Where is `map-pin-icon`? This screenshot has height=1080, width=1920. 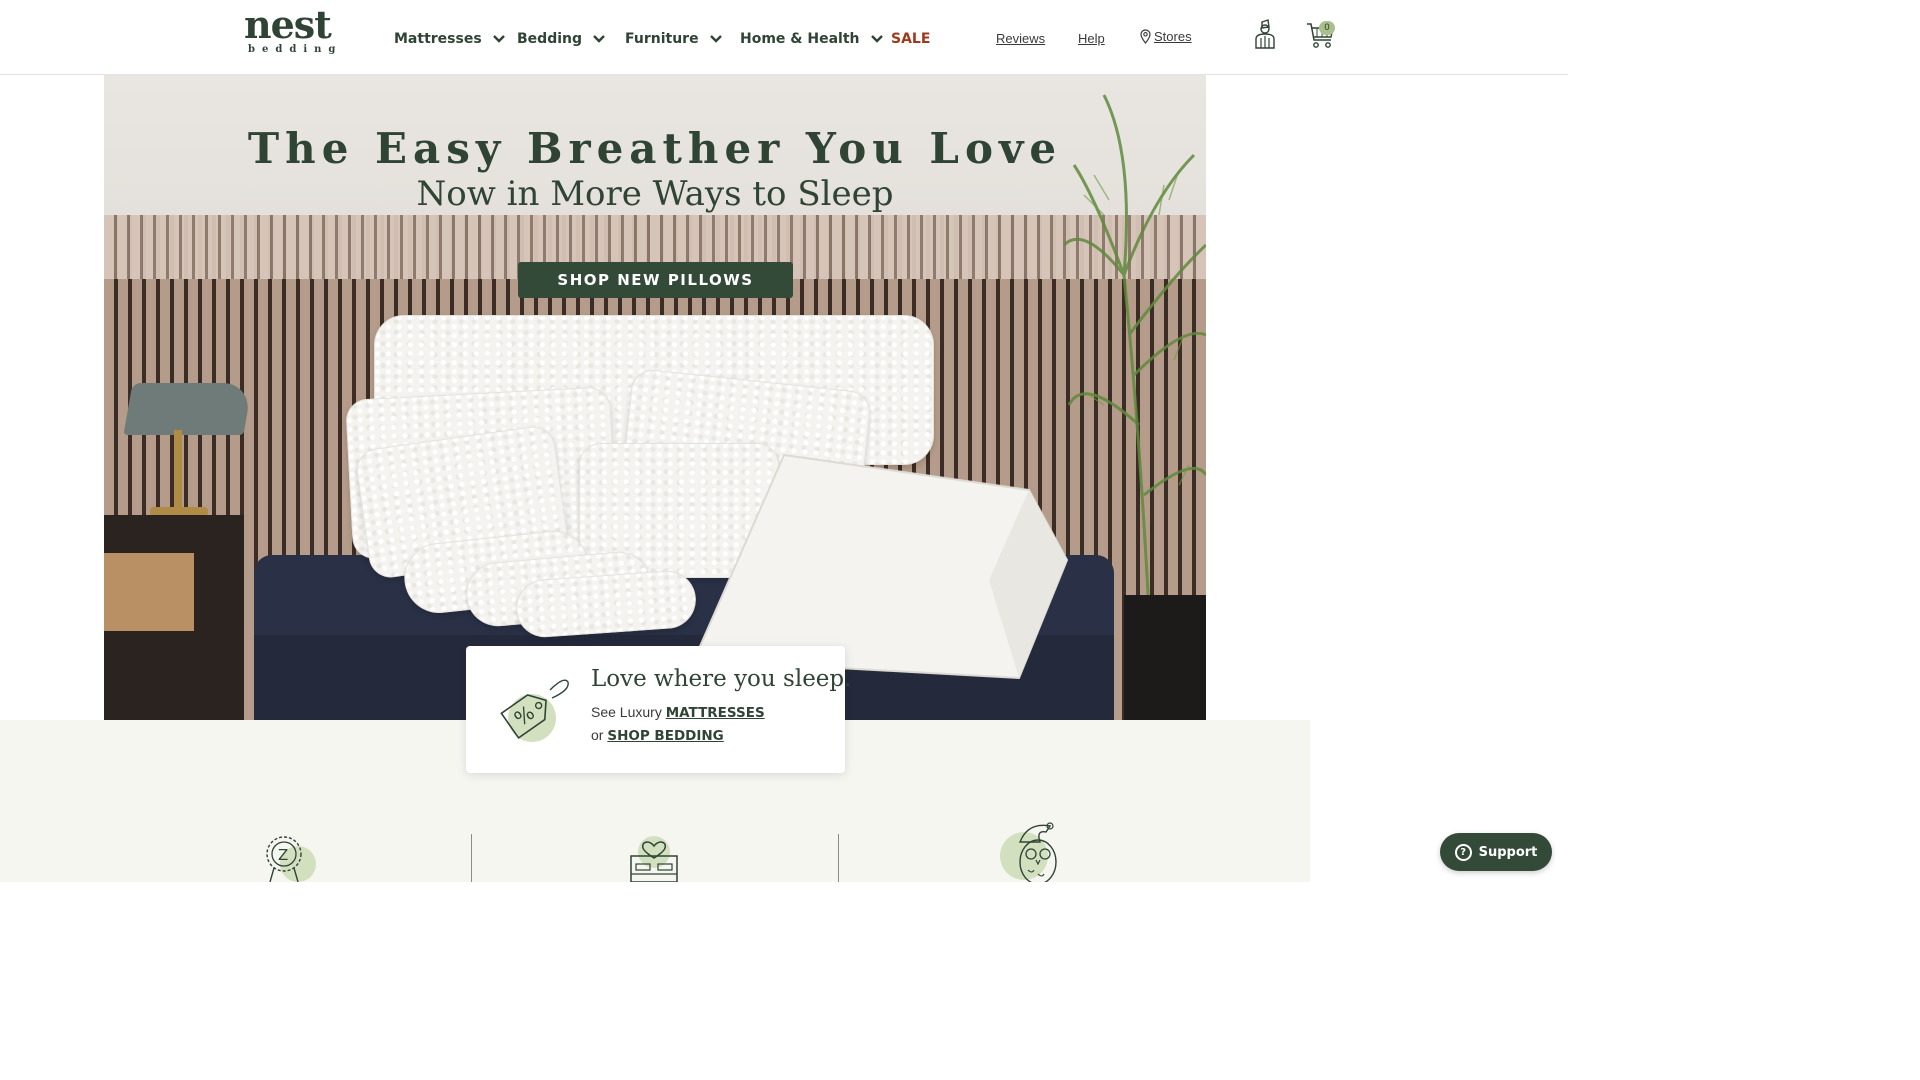 map-pin-icon is located at coordinates (1145, 36).